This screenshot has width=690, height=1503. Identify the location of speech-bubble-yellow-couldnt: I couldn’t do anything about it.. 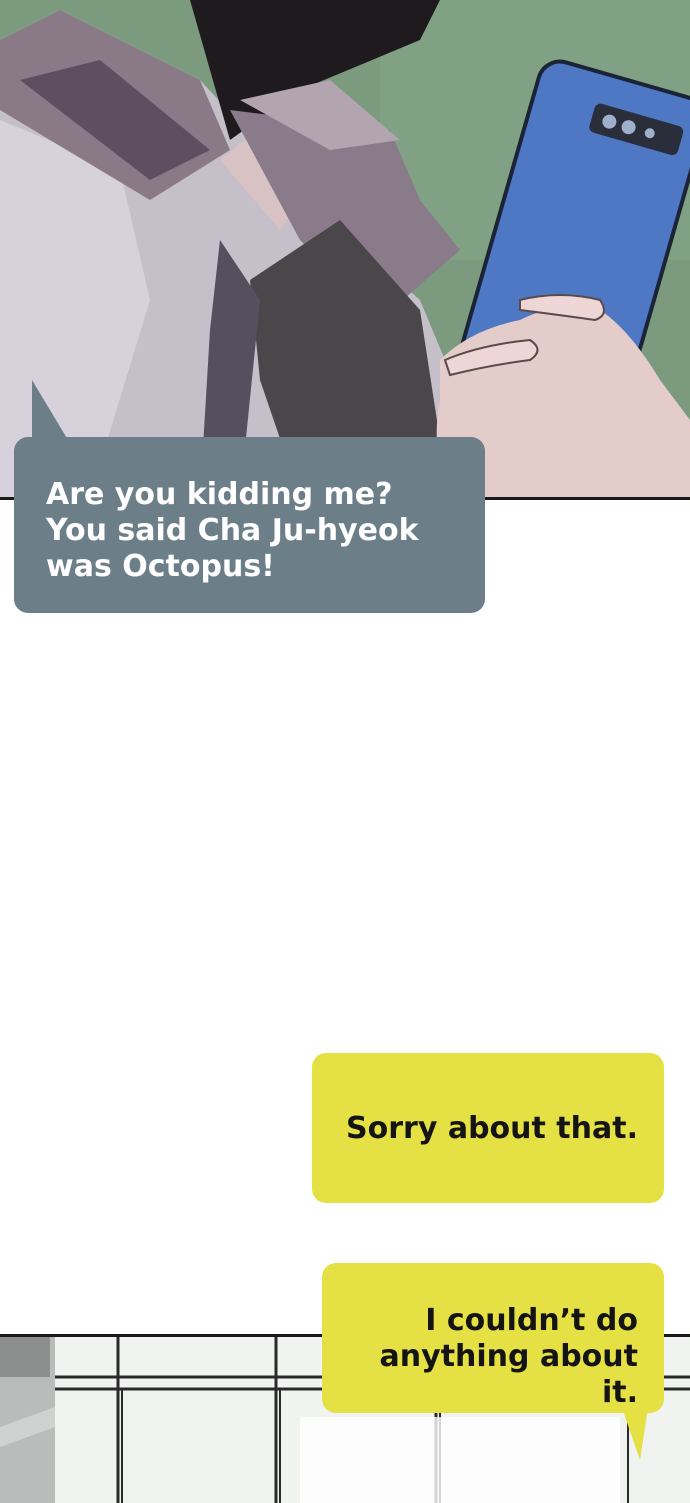
(493, 1338).